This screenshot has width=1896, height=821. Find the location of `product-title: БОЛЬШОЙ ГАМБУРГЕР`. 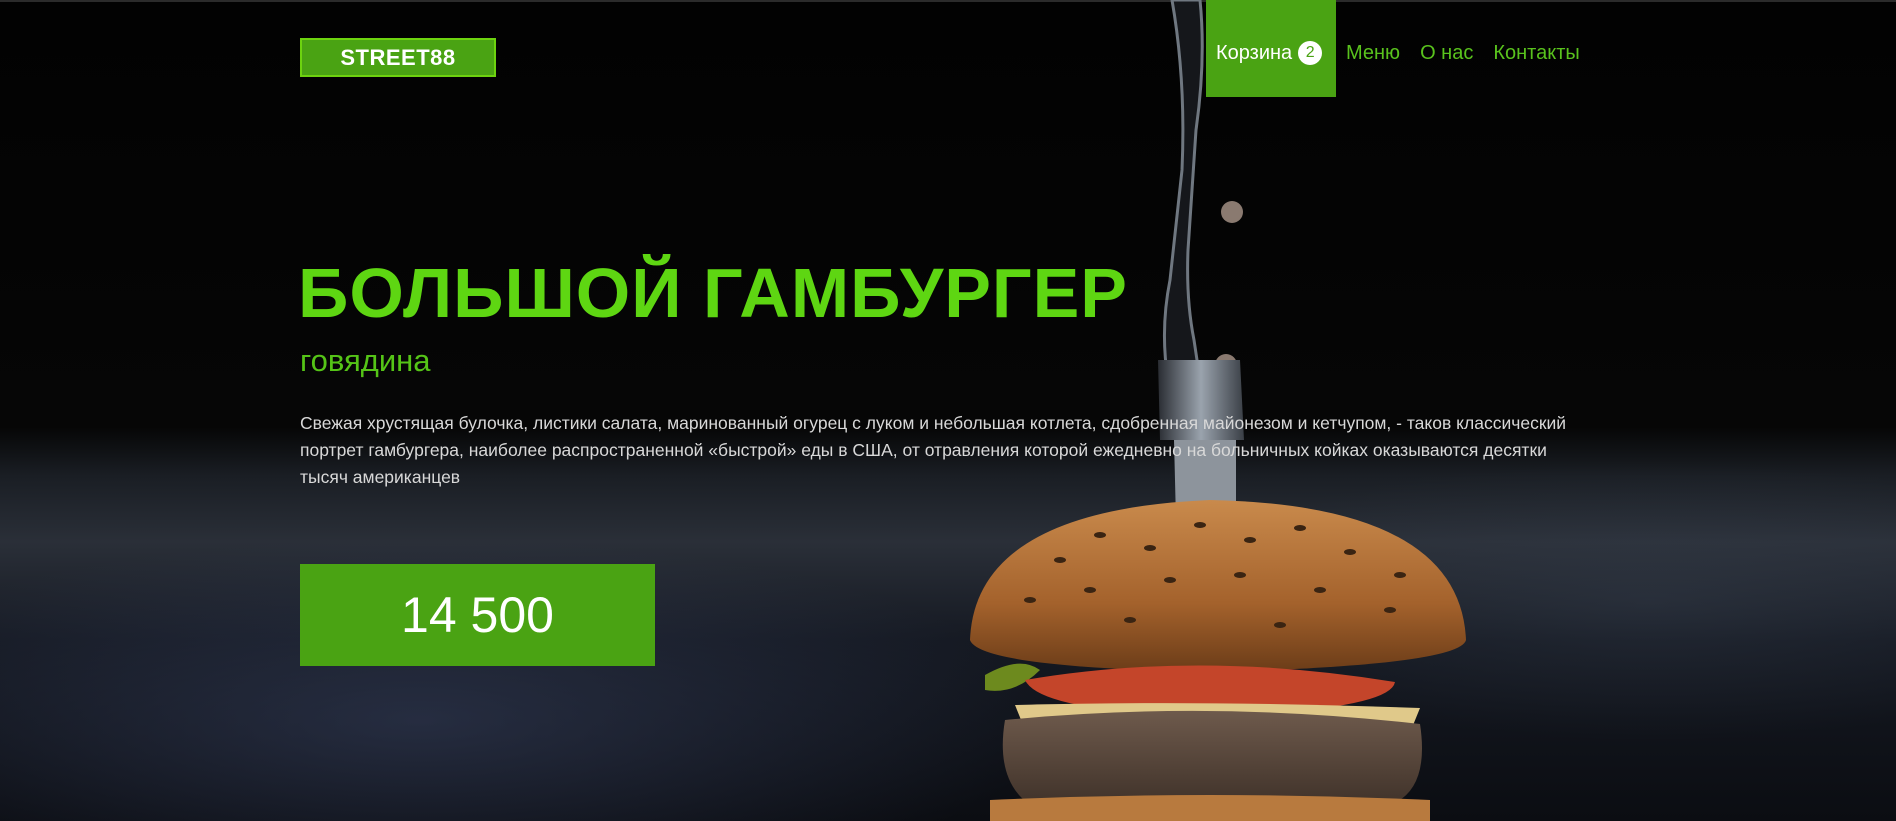

product-title: БОЛЬШОЙ ГАМБУРГЕР is located at coordinates (713, 293).